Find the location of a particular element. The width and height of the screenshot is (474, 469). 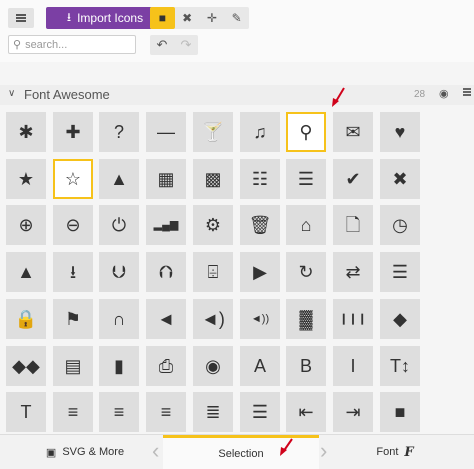

indent-right-icon: ⇥ is located at coordinates (353, 412).